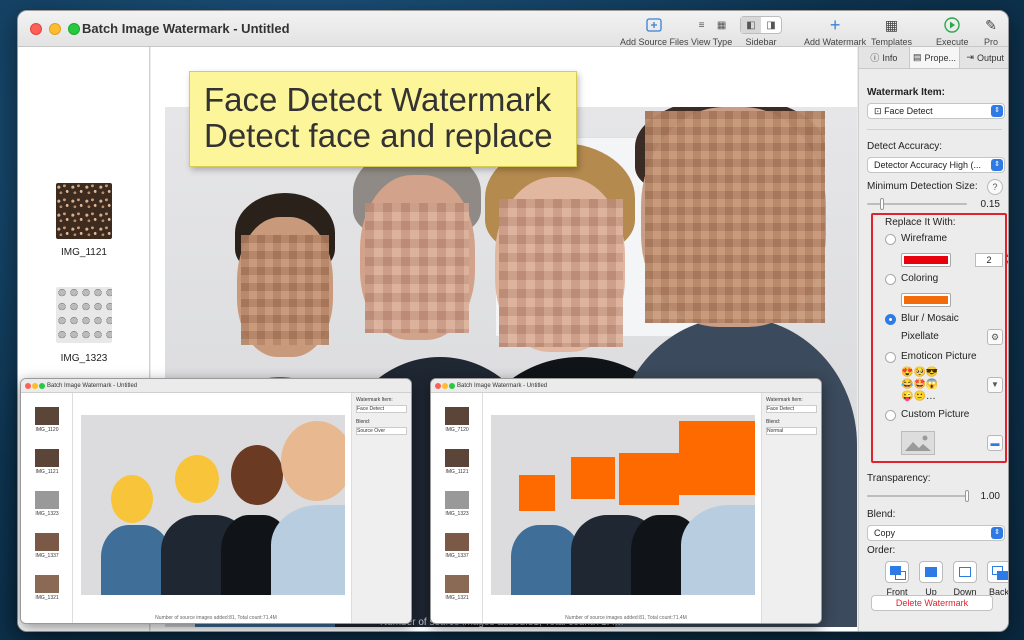 The height and width of the screenshot is (640, 1024). I want to click on watermark-item-label: Watermark Item:, so click(906, 92).